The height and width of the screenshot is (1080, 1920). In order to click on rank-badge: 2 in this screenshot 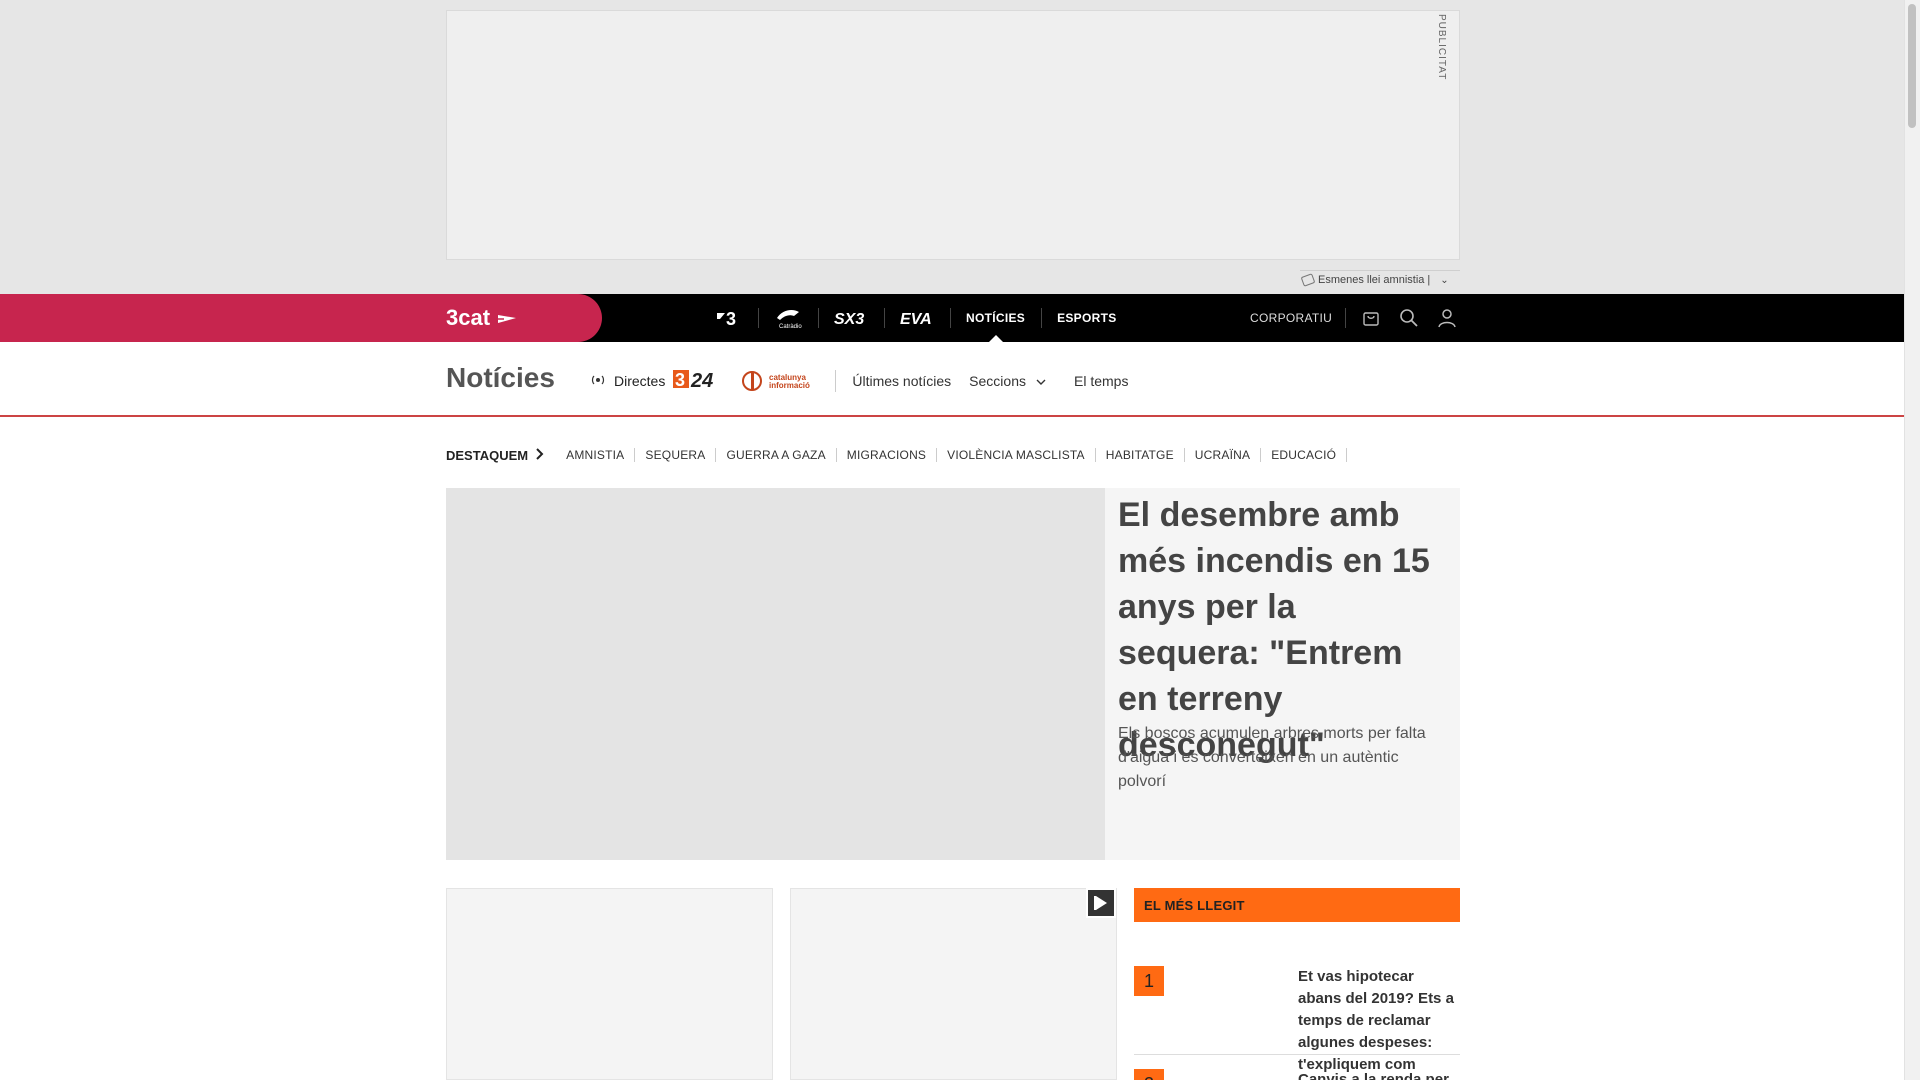, I will do `click(1149, 1074)`.